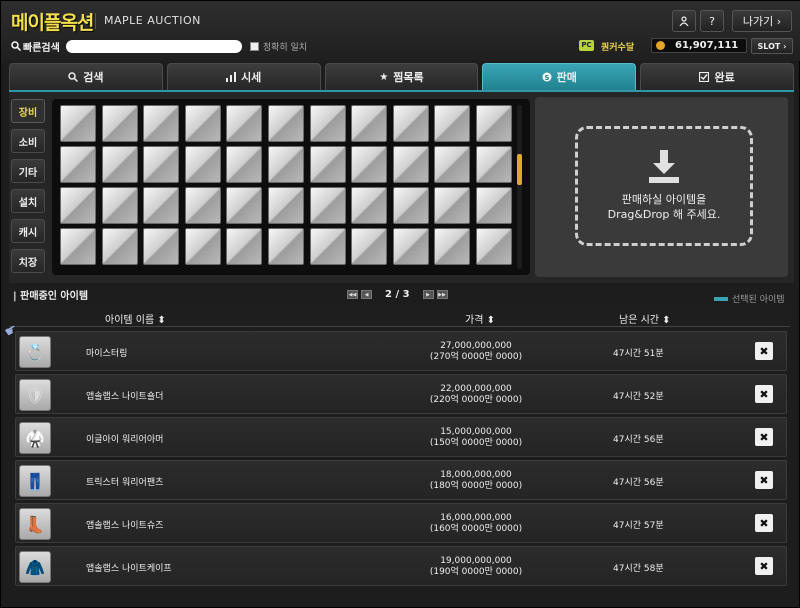 The height and width of the screenshot is (608, 800). I want to click on first-page-button: ◀◀, so click(352, 294).